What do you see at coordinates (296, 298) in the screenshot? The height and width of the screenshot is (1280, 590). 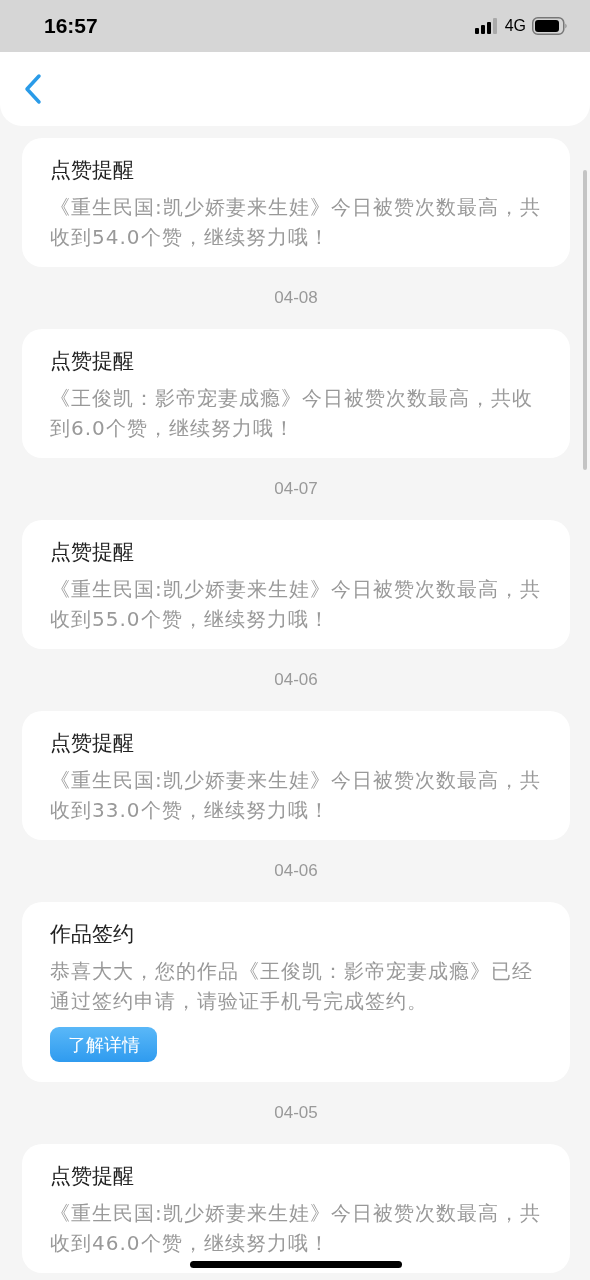 I see `date-label: 04-08` at bounding box center [296, 298].